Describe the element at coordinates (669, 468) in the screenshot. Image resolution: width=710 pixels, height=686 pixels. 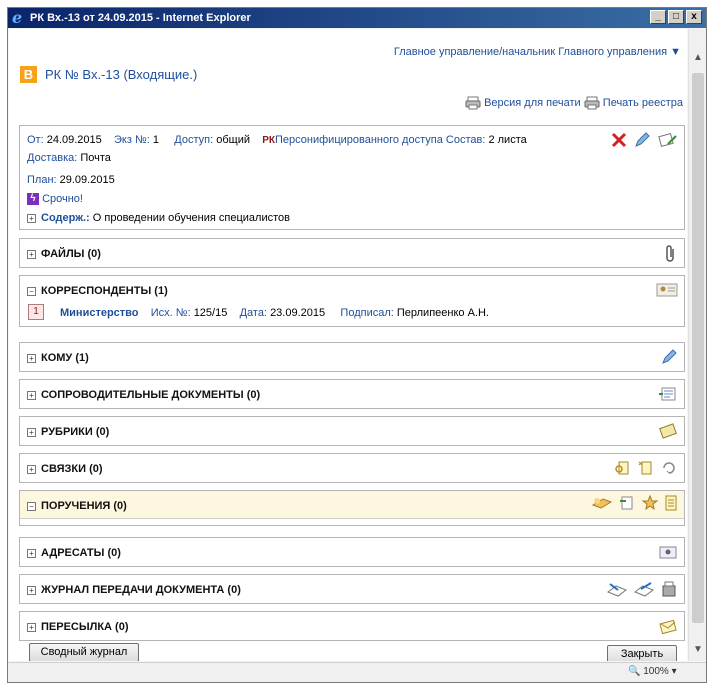
I see `link-refresh-icon` at that location.